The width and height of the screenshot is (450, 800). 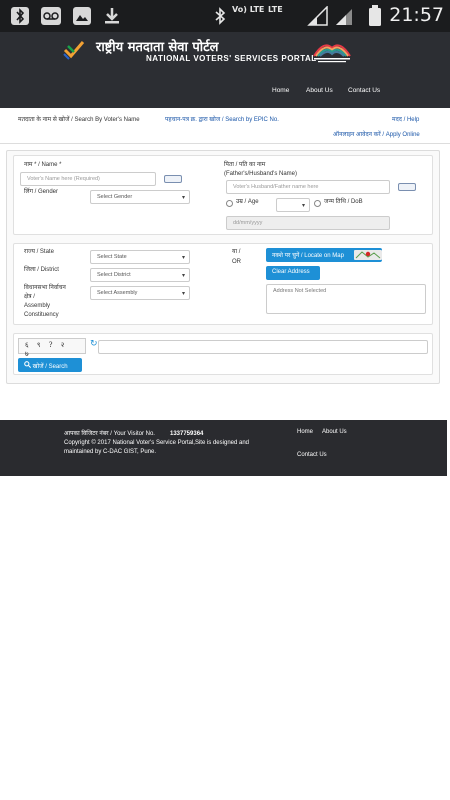 What do you see at coordinates (308, 187) in the screenshot?
I see `relative-name-input: Voter's Husband/Father name here` at bounding box center [308, 187].